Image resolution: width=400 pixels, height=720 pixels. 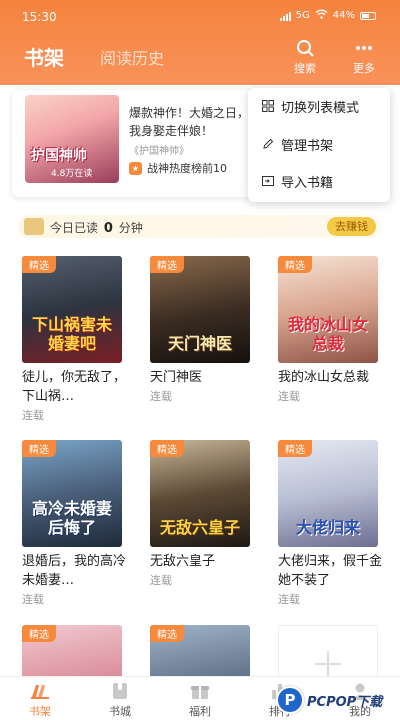 I want to click on rank-icon: ★, so click(x=135, y=168).